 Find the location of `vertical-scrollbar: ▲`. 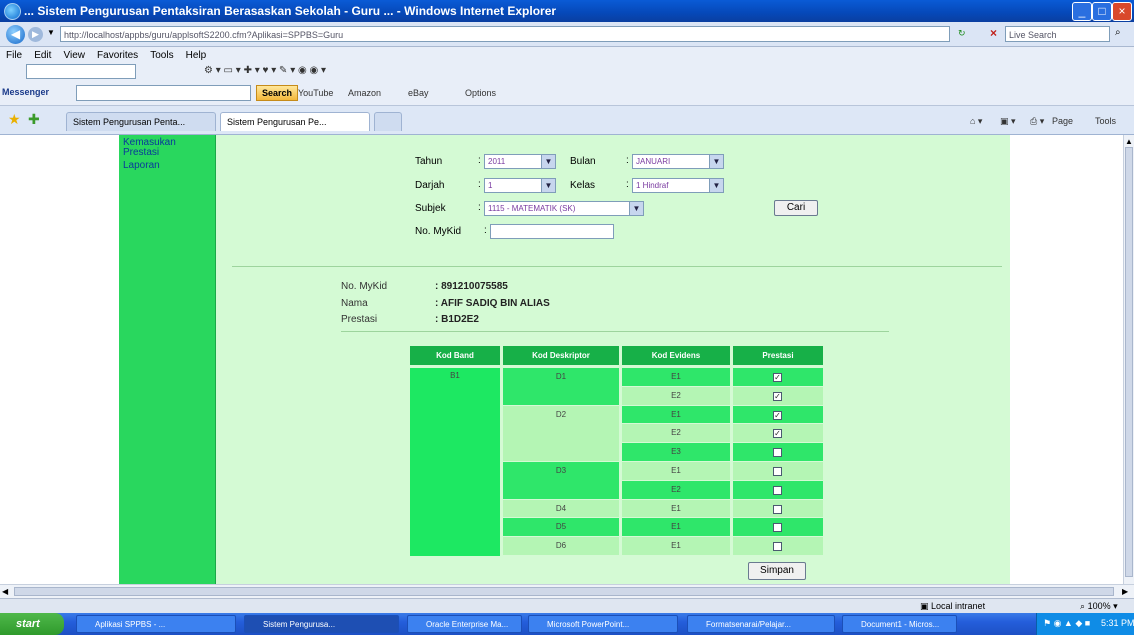

vertical-scrollbar: ▲ is located at coordinates (1128, 359).